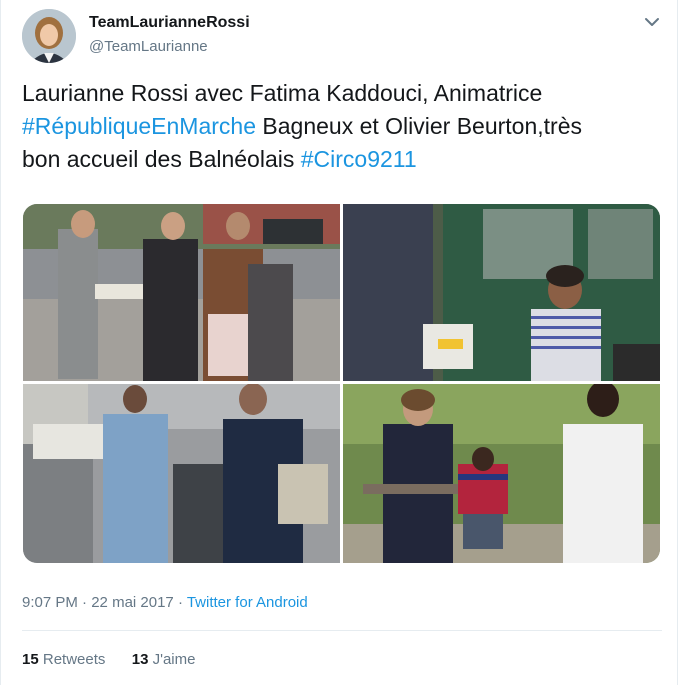 Image resolution: width=678 pixels, height=685 pixels. Describe the element at coordinates (247, 602) in the screenshot. I see `tweet-source-link: Twitter for Android` at that location.